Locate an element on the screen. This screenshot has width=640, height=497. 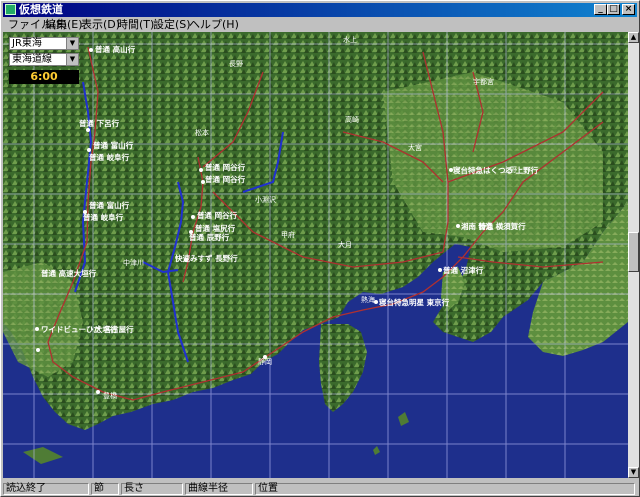
station-label: 長野 is located at coordinates (236, 64).